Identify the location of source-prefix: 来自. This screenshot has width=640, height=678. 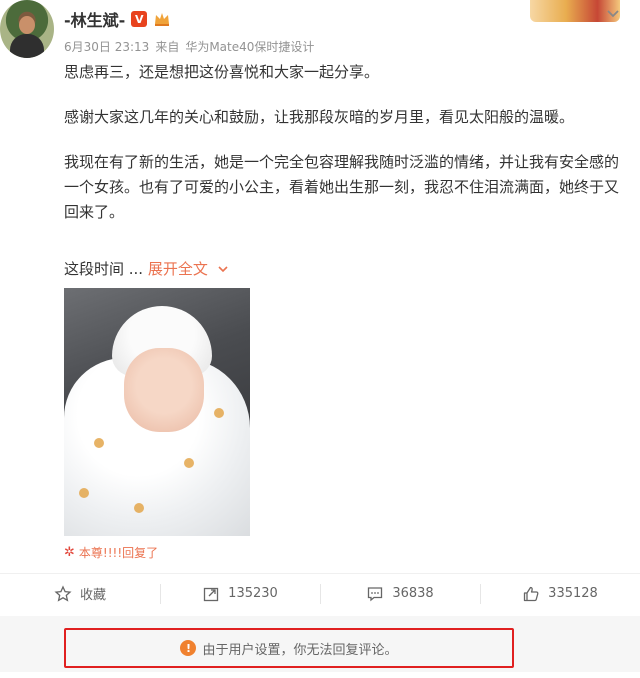
(167, 47).